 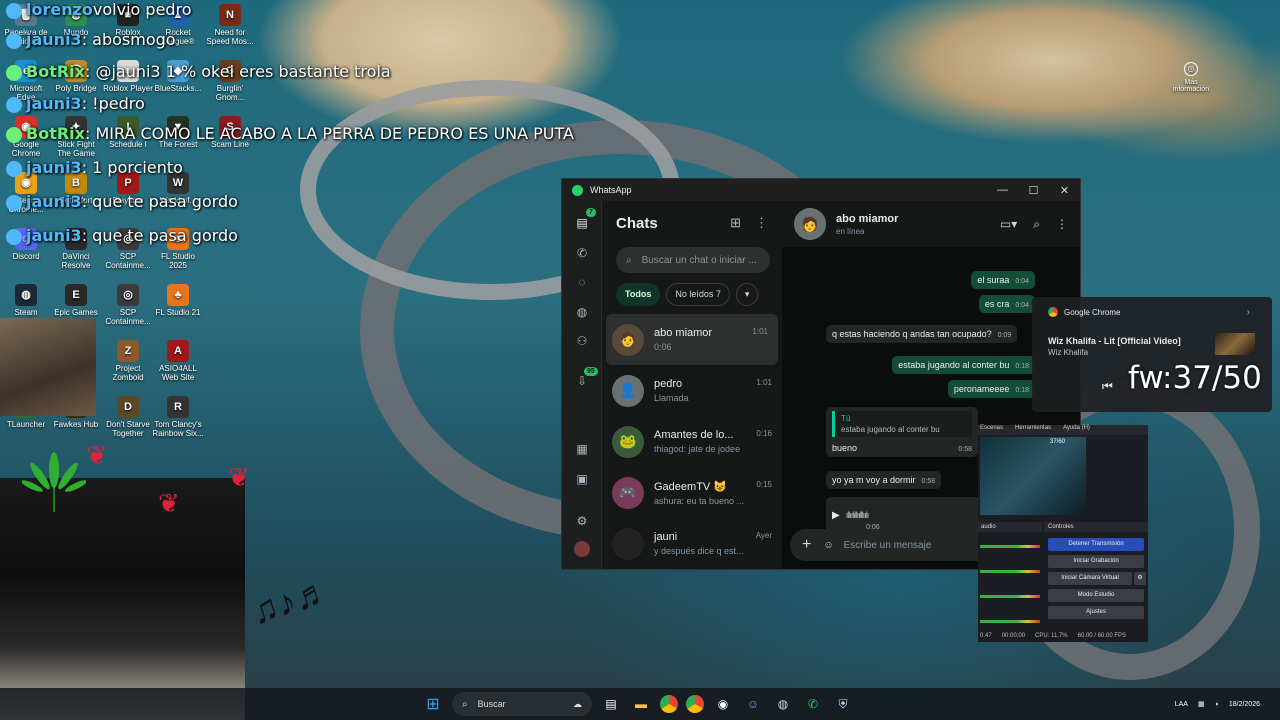 I want to click on desktop-icon-label: FL Studio 21, so click(x=178, y=312).